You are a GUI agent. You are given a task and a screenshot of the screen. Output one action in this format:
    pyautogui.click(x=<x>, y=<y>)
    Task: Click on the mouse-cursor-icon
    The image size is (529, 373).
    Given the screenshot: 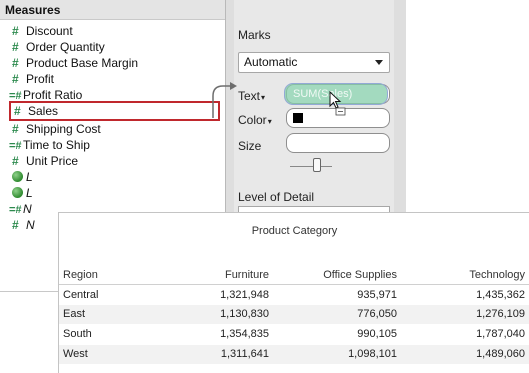 What is the action you would take?
    pyautogui.click(x=337, y=103)
    